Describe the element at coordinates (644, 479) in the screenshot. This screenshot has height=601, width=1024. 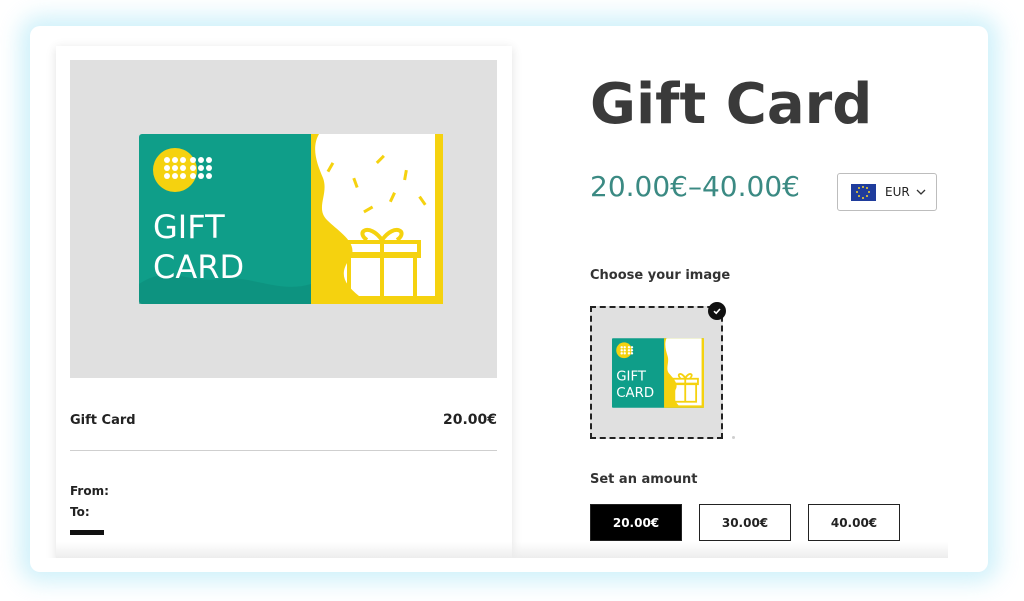
I see `set-amount-label: Set an amount` at that location.